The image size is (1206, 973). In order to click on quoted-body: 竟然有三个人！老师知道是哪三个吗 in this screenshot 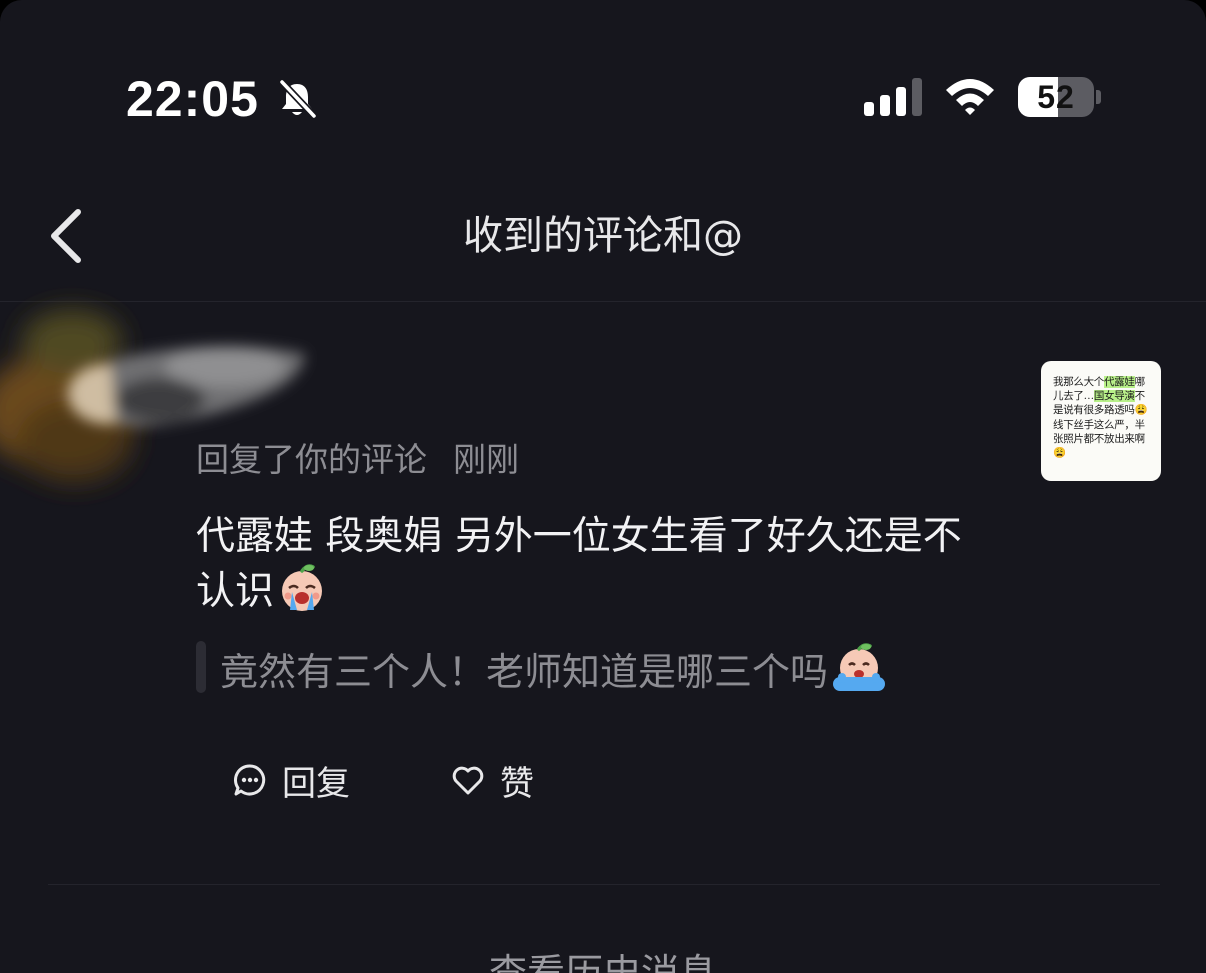, I will do `click(524, 672)`.